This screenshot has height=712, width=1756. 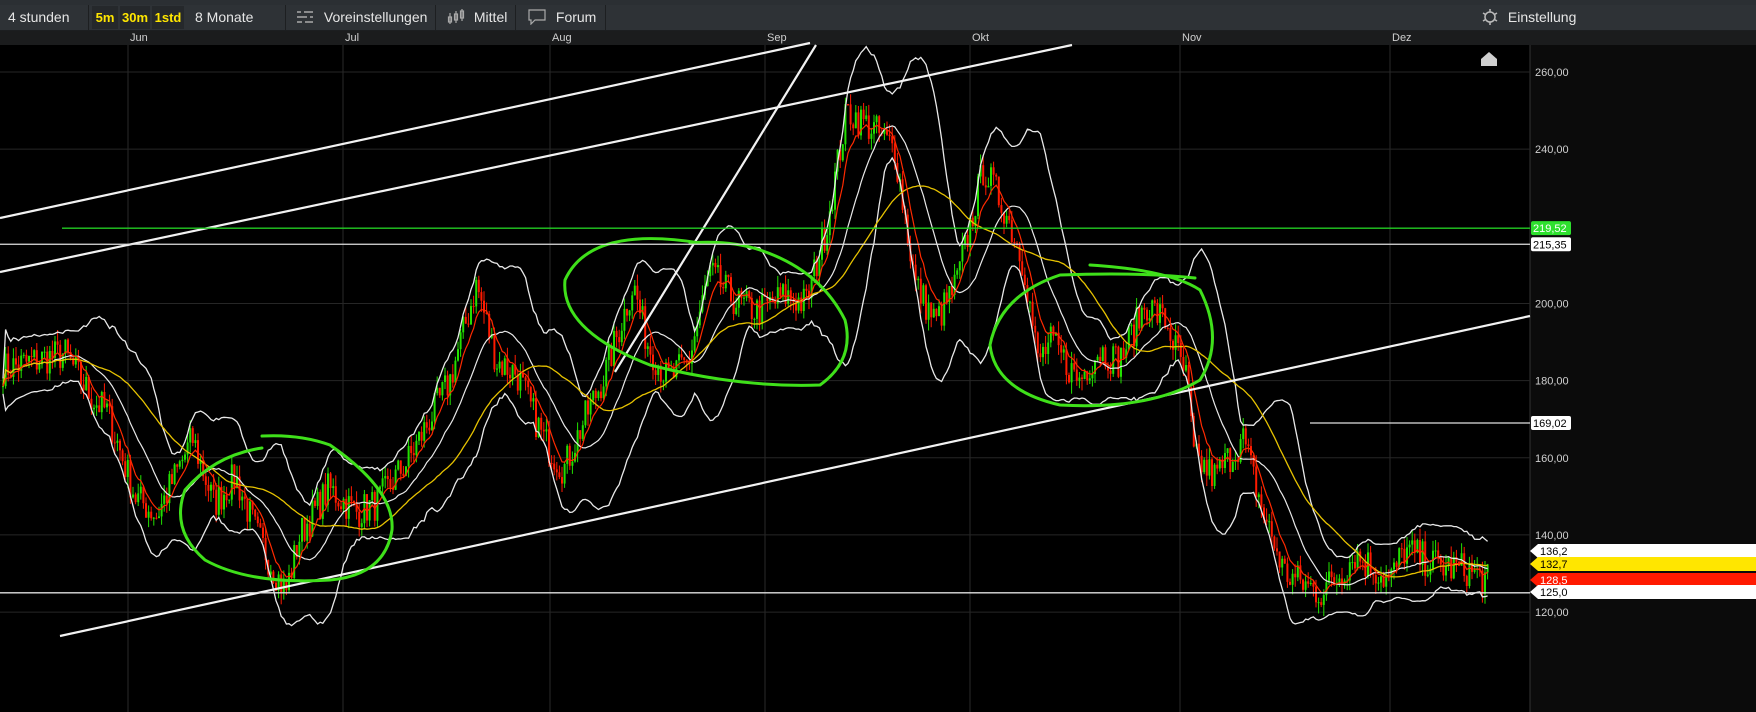 I want to click on scroll-to-latest-marker, so click(x=1489, y=59).